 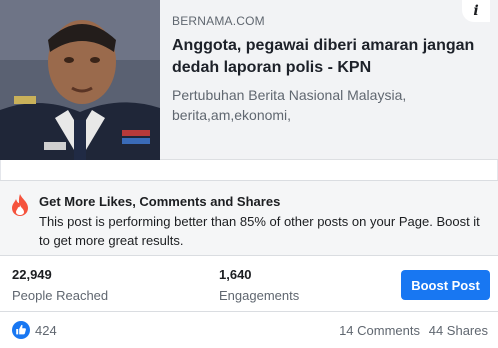 I want to click on like-count: 424, so click(x=46, y=330).